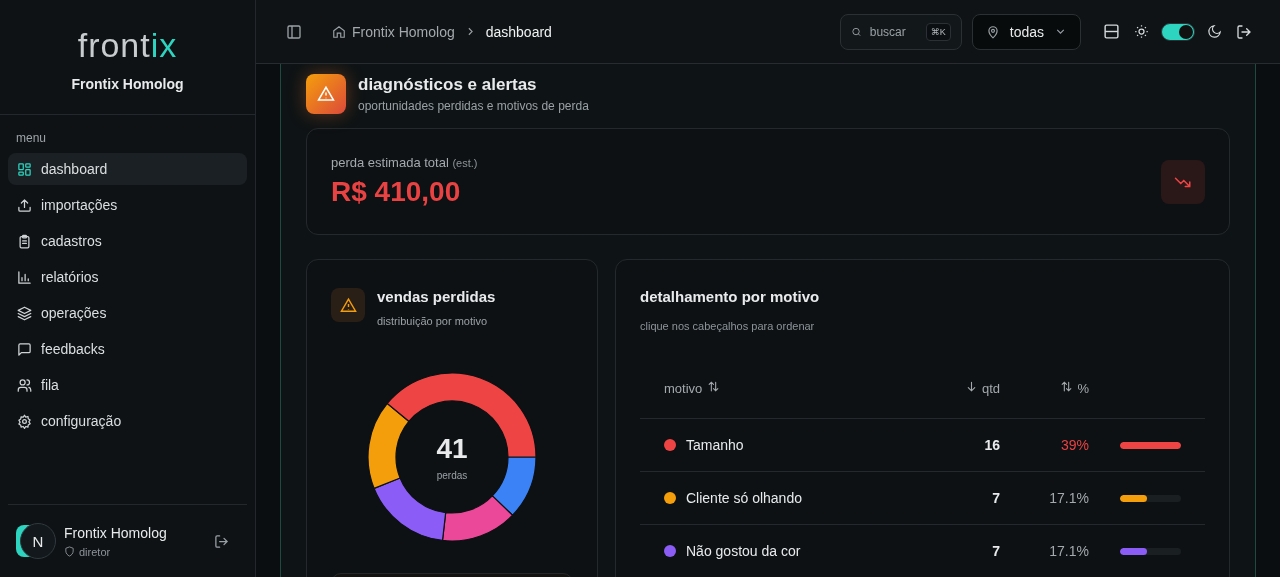  Describe the element at coordinates (339, 31) in the screenshot. I see `home-icon` at that location.